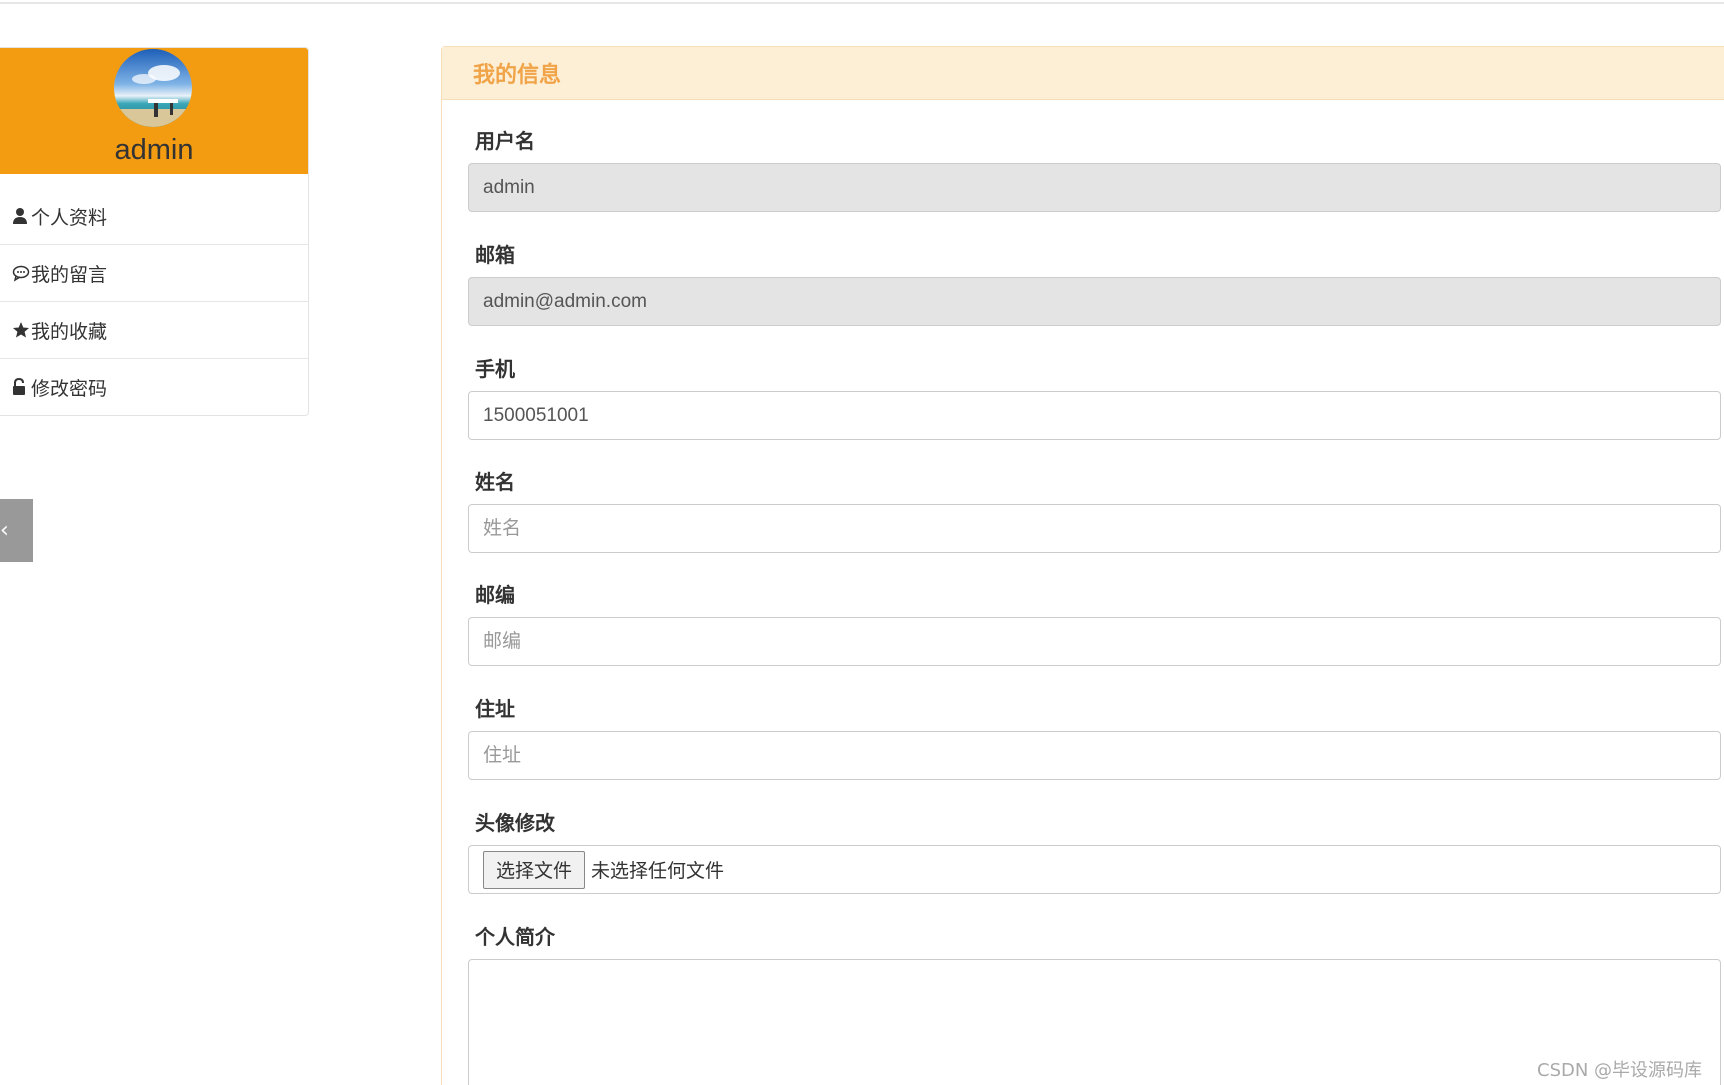 This screenshot has height=1085, width=1724. I want to click on phone-label: 手机, so click(495, 369).